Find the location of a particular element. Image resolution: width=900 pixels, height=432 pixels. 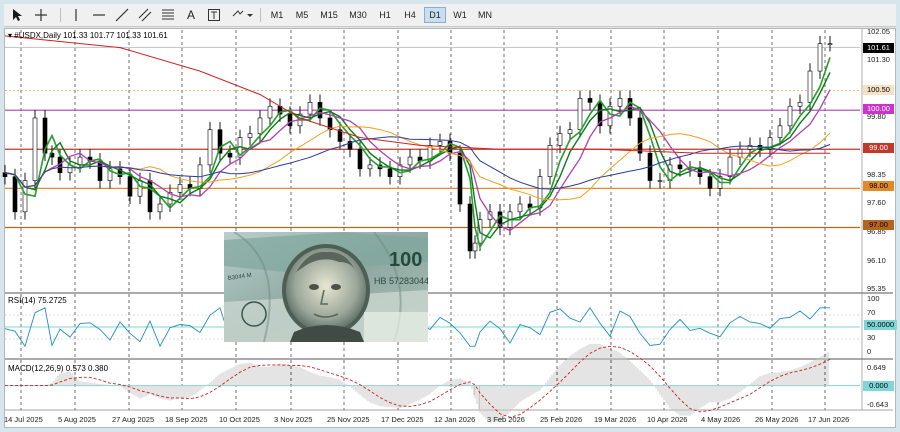

rsi-axis-label: 30 is located at coordinates (871, 337).